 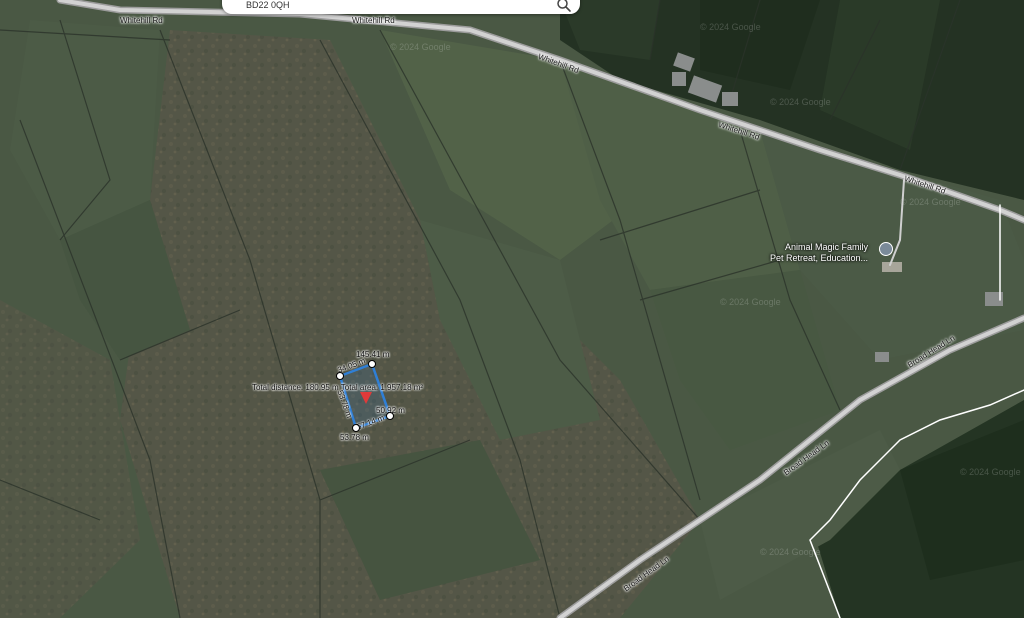 What do you see at coordinates (354, 437) in the screenshot?
I see `measure-bottom-label: 53.78 m` at bounding box center [354, 437].